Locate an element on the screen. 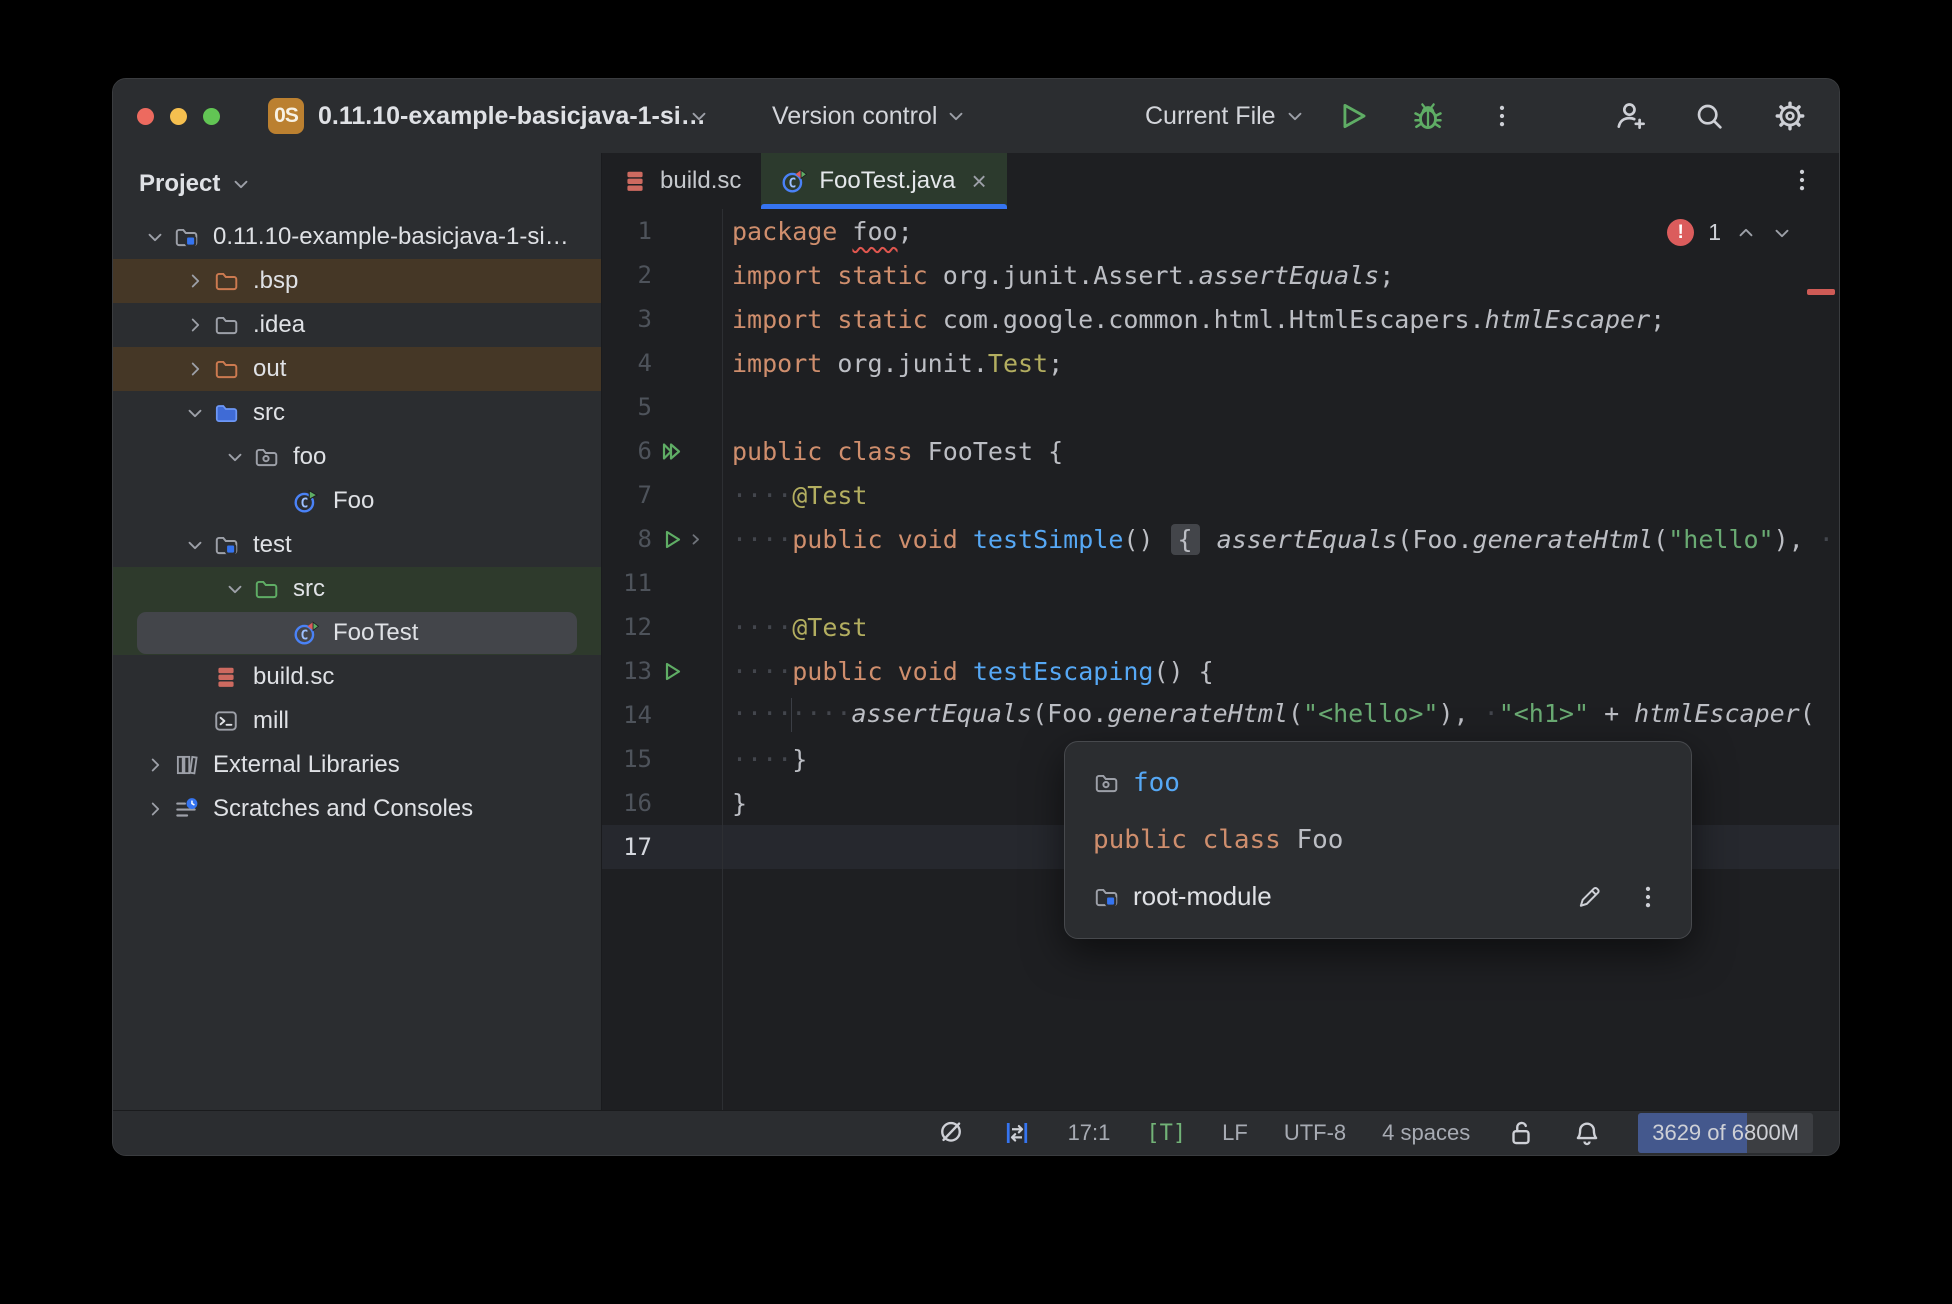 The width and height of the screenshot is (1952, 1304). project-badge: 0S is located at coordinates (286, 116).